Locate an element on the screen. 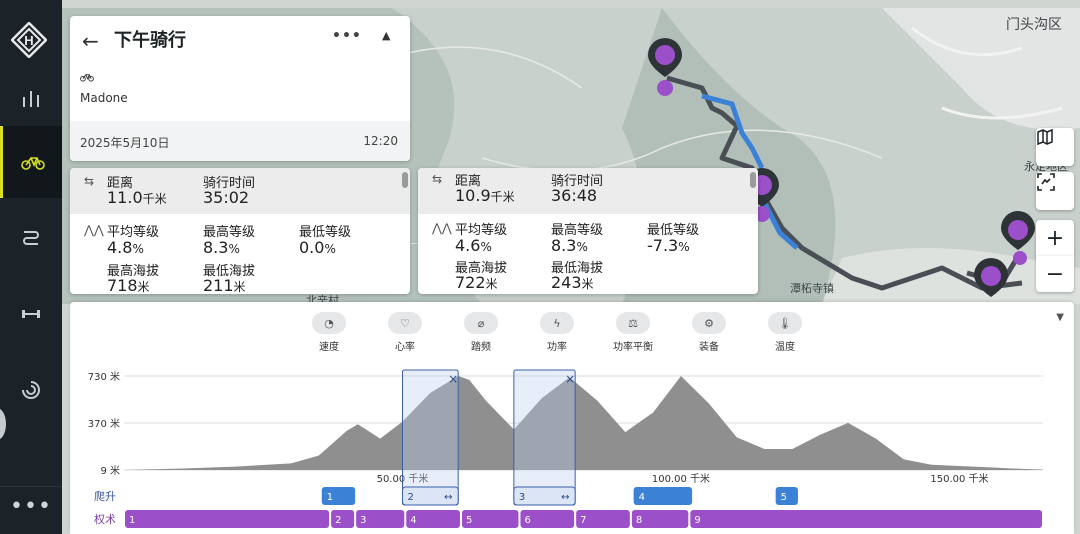 The height and width of the screenshot is (534, 1080). min-elev-value: 211米 is located at coordinates (224, 285).